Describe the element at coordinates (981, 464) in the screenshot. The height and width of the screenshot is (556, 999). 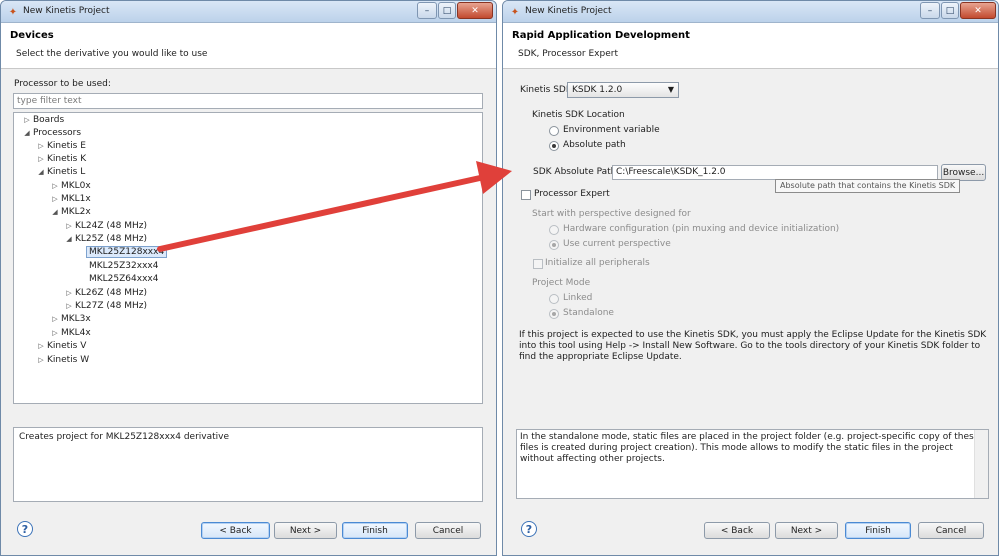
I see `info-scrollbar` at that location.